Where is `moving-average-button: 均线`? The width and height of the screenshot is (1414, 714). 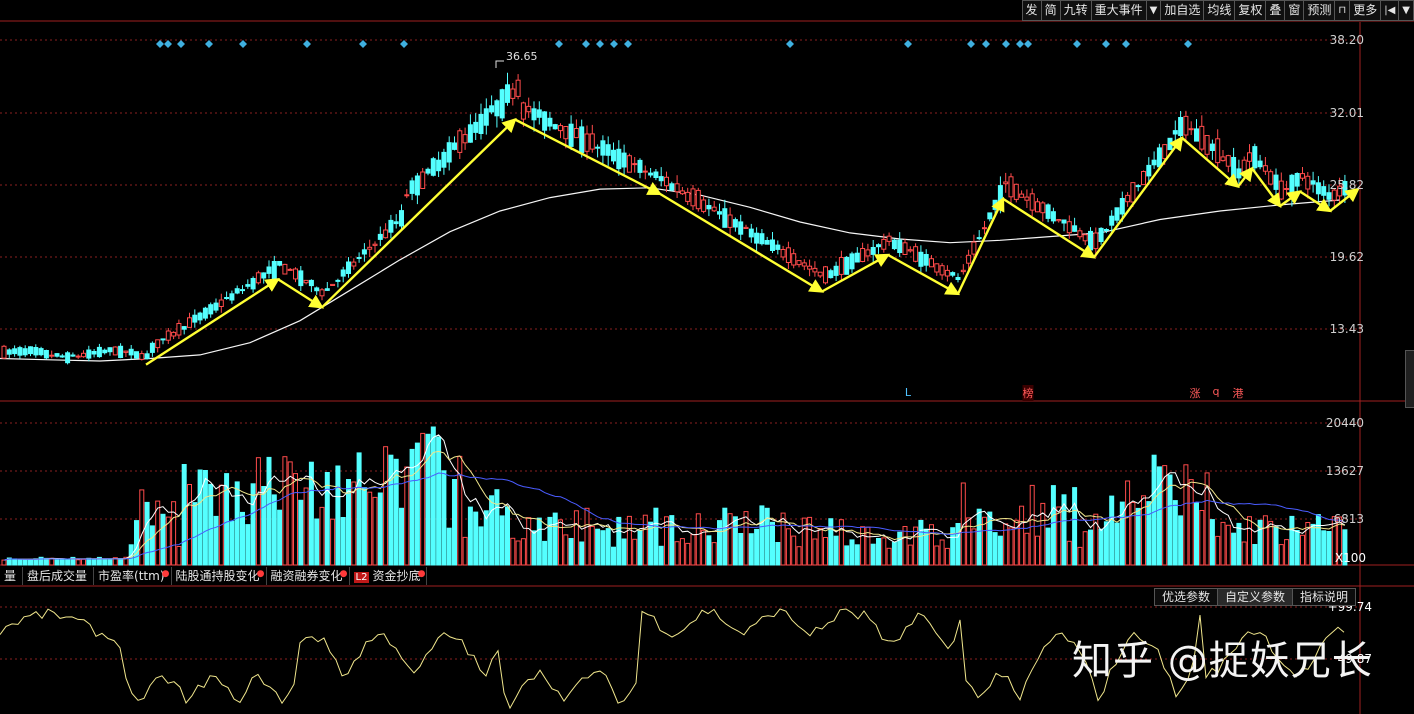 moving-average-button: 均线 is located at coordinates (1219, 10).